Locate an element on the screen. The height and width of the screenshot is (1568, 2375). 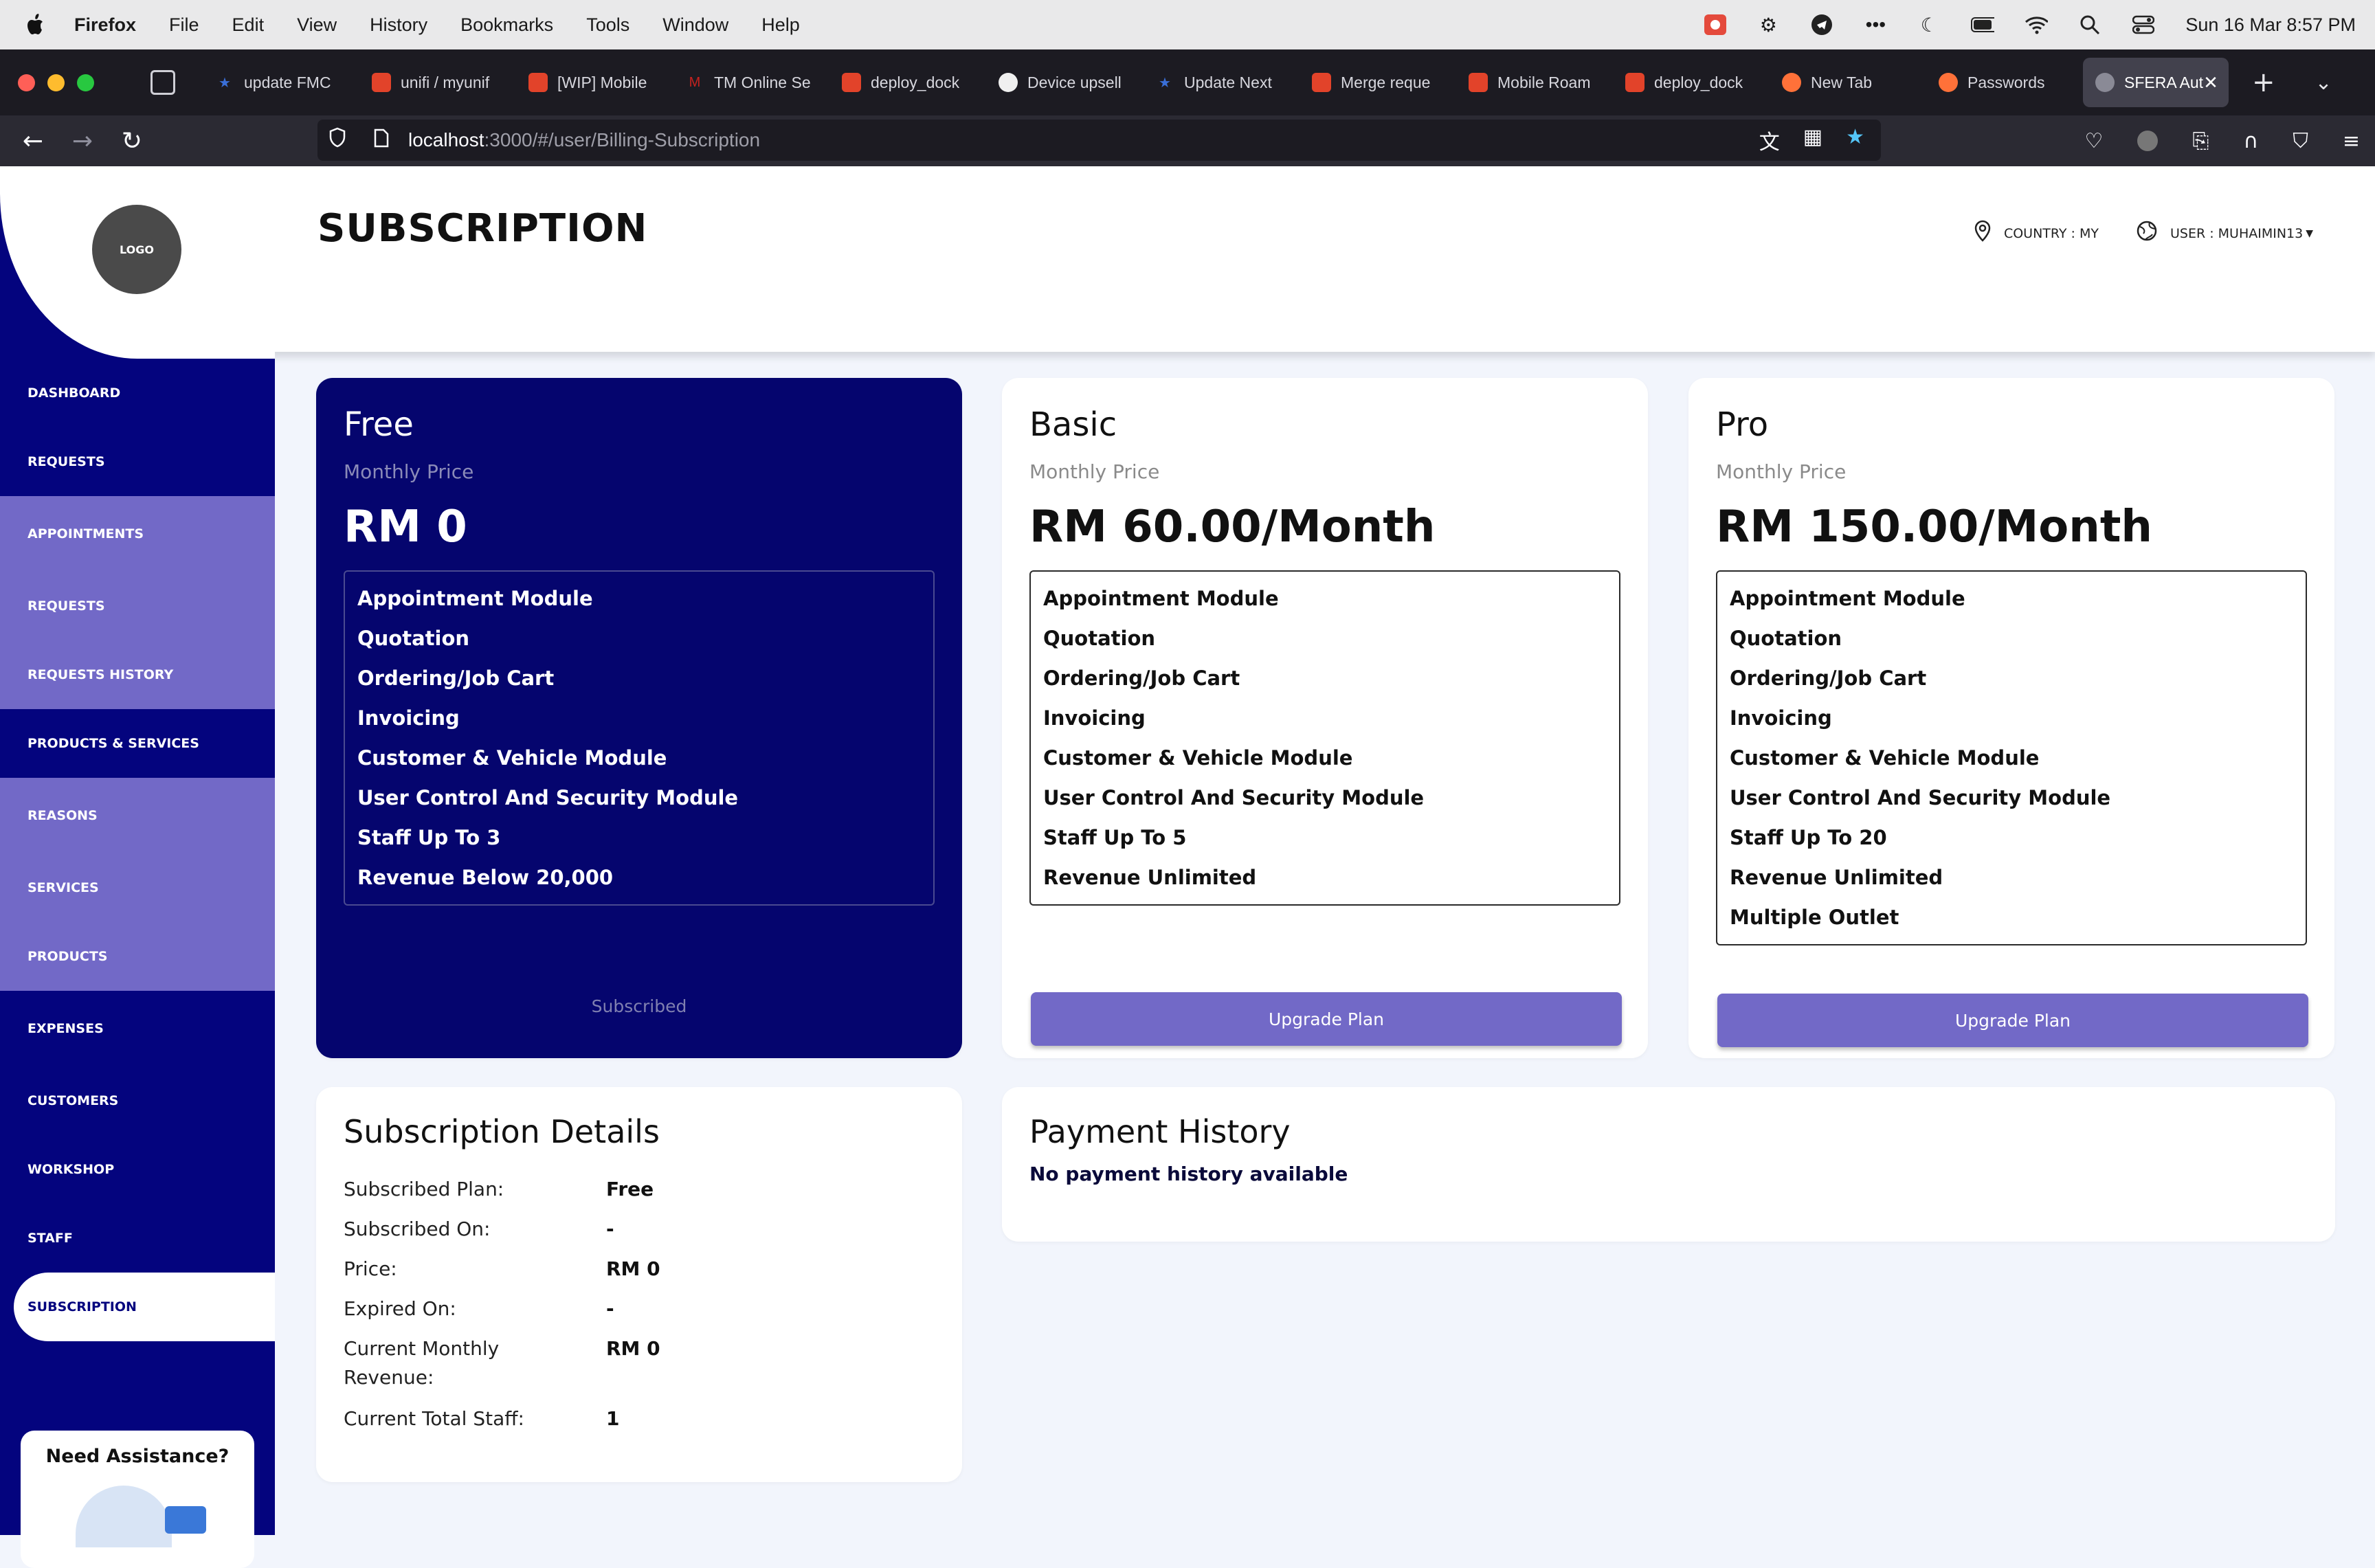
control-center-icon is located at coordinates (2143, 24).